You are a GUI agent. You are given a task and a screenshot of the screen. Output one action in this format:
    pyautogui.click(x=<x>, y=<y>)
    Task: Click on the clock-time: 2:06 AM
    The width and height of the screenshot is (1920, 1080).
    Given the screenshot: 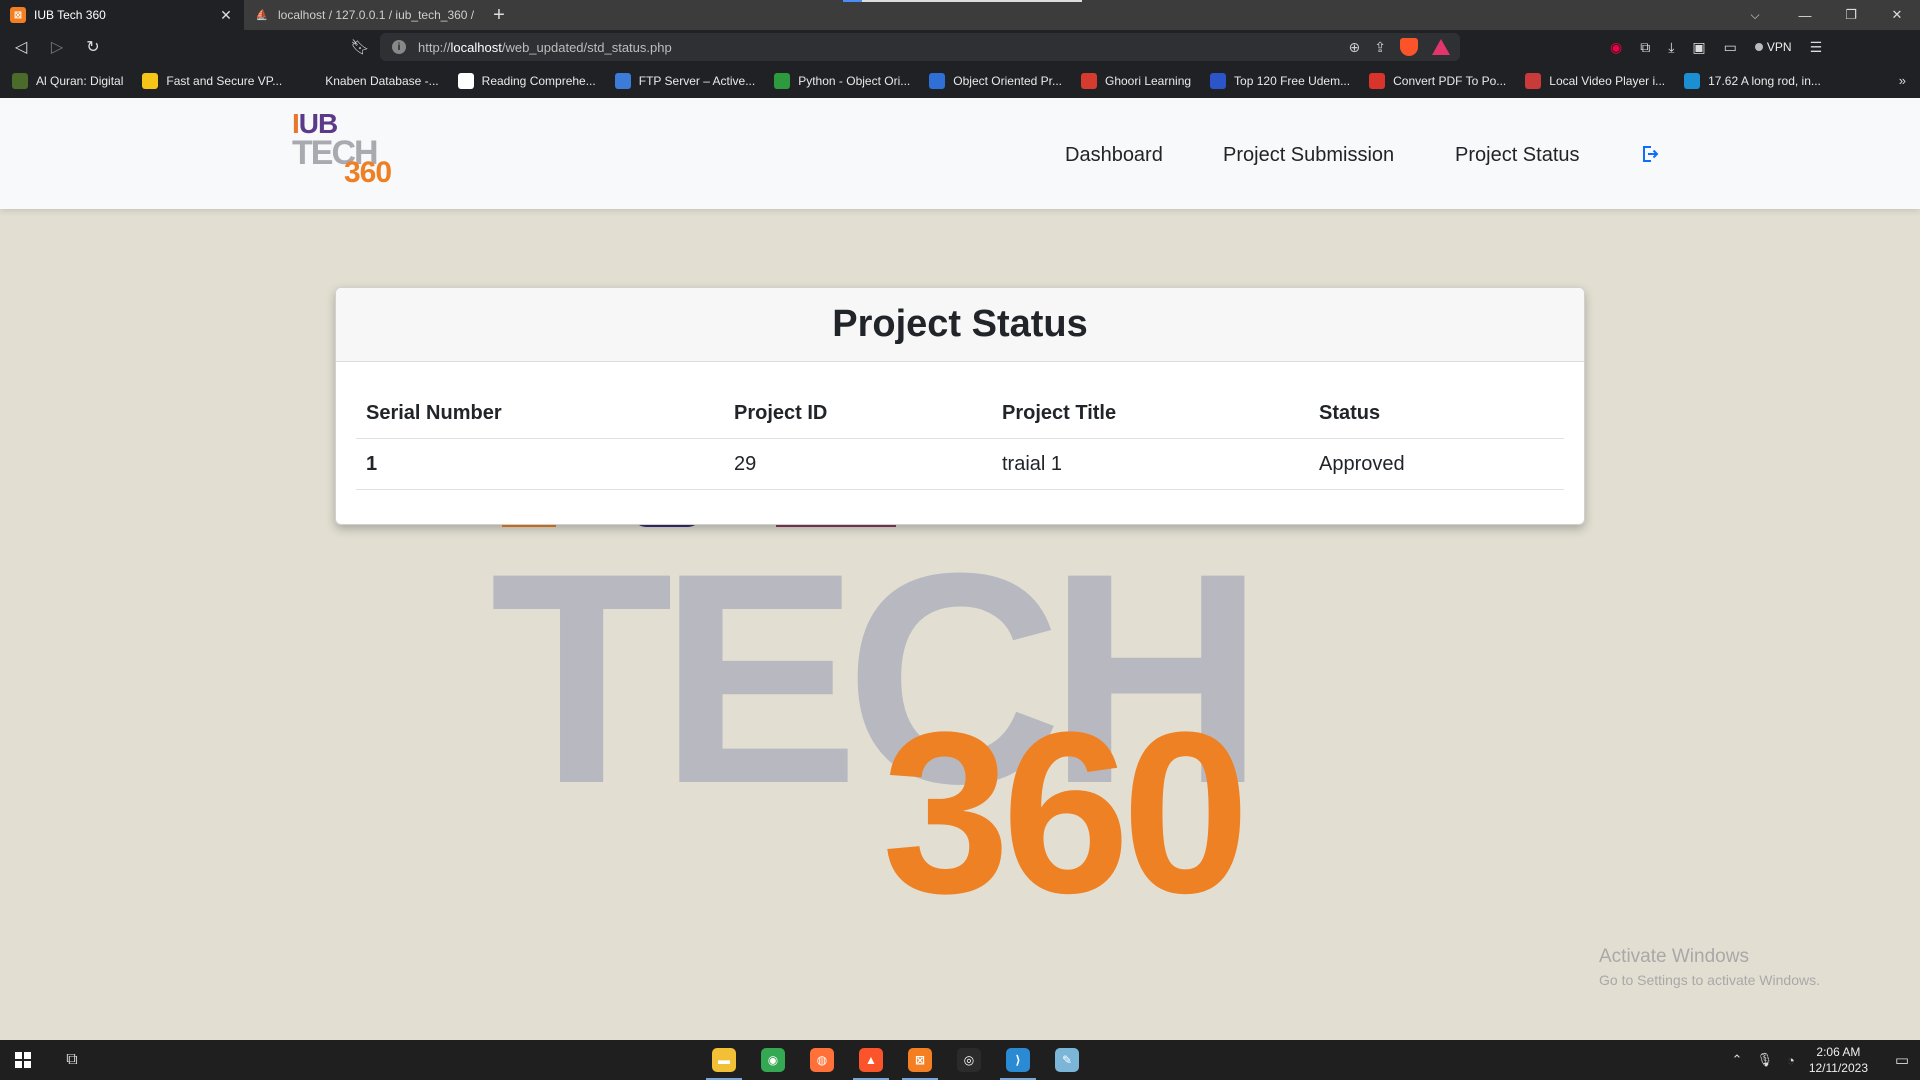 What is the action you would take?
    pyautogui.click(x=1838, y=1052)
    